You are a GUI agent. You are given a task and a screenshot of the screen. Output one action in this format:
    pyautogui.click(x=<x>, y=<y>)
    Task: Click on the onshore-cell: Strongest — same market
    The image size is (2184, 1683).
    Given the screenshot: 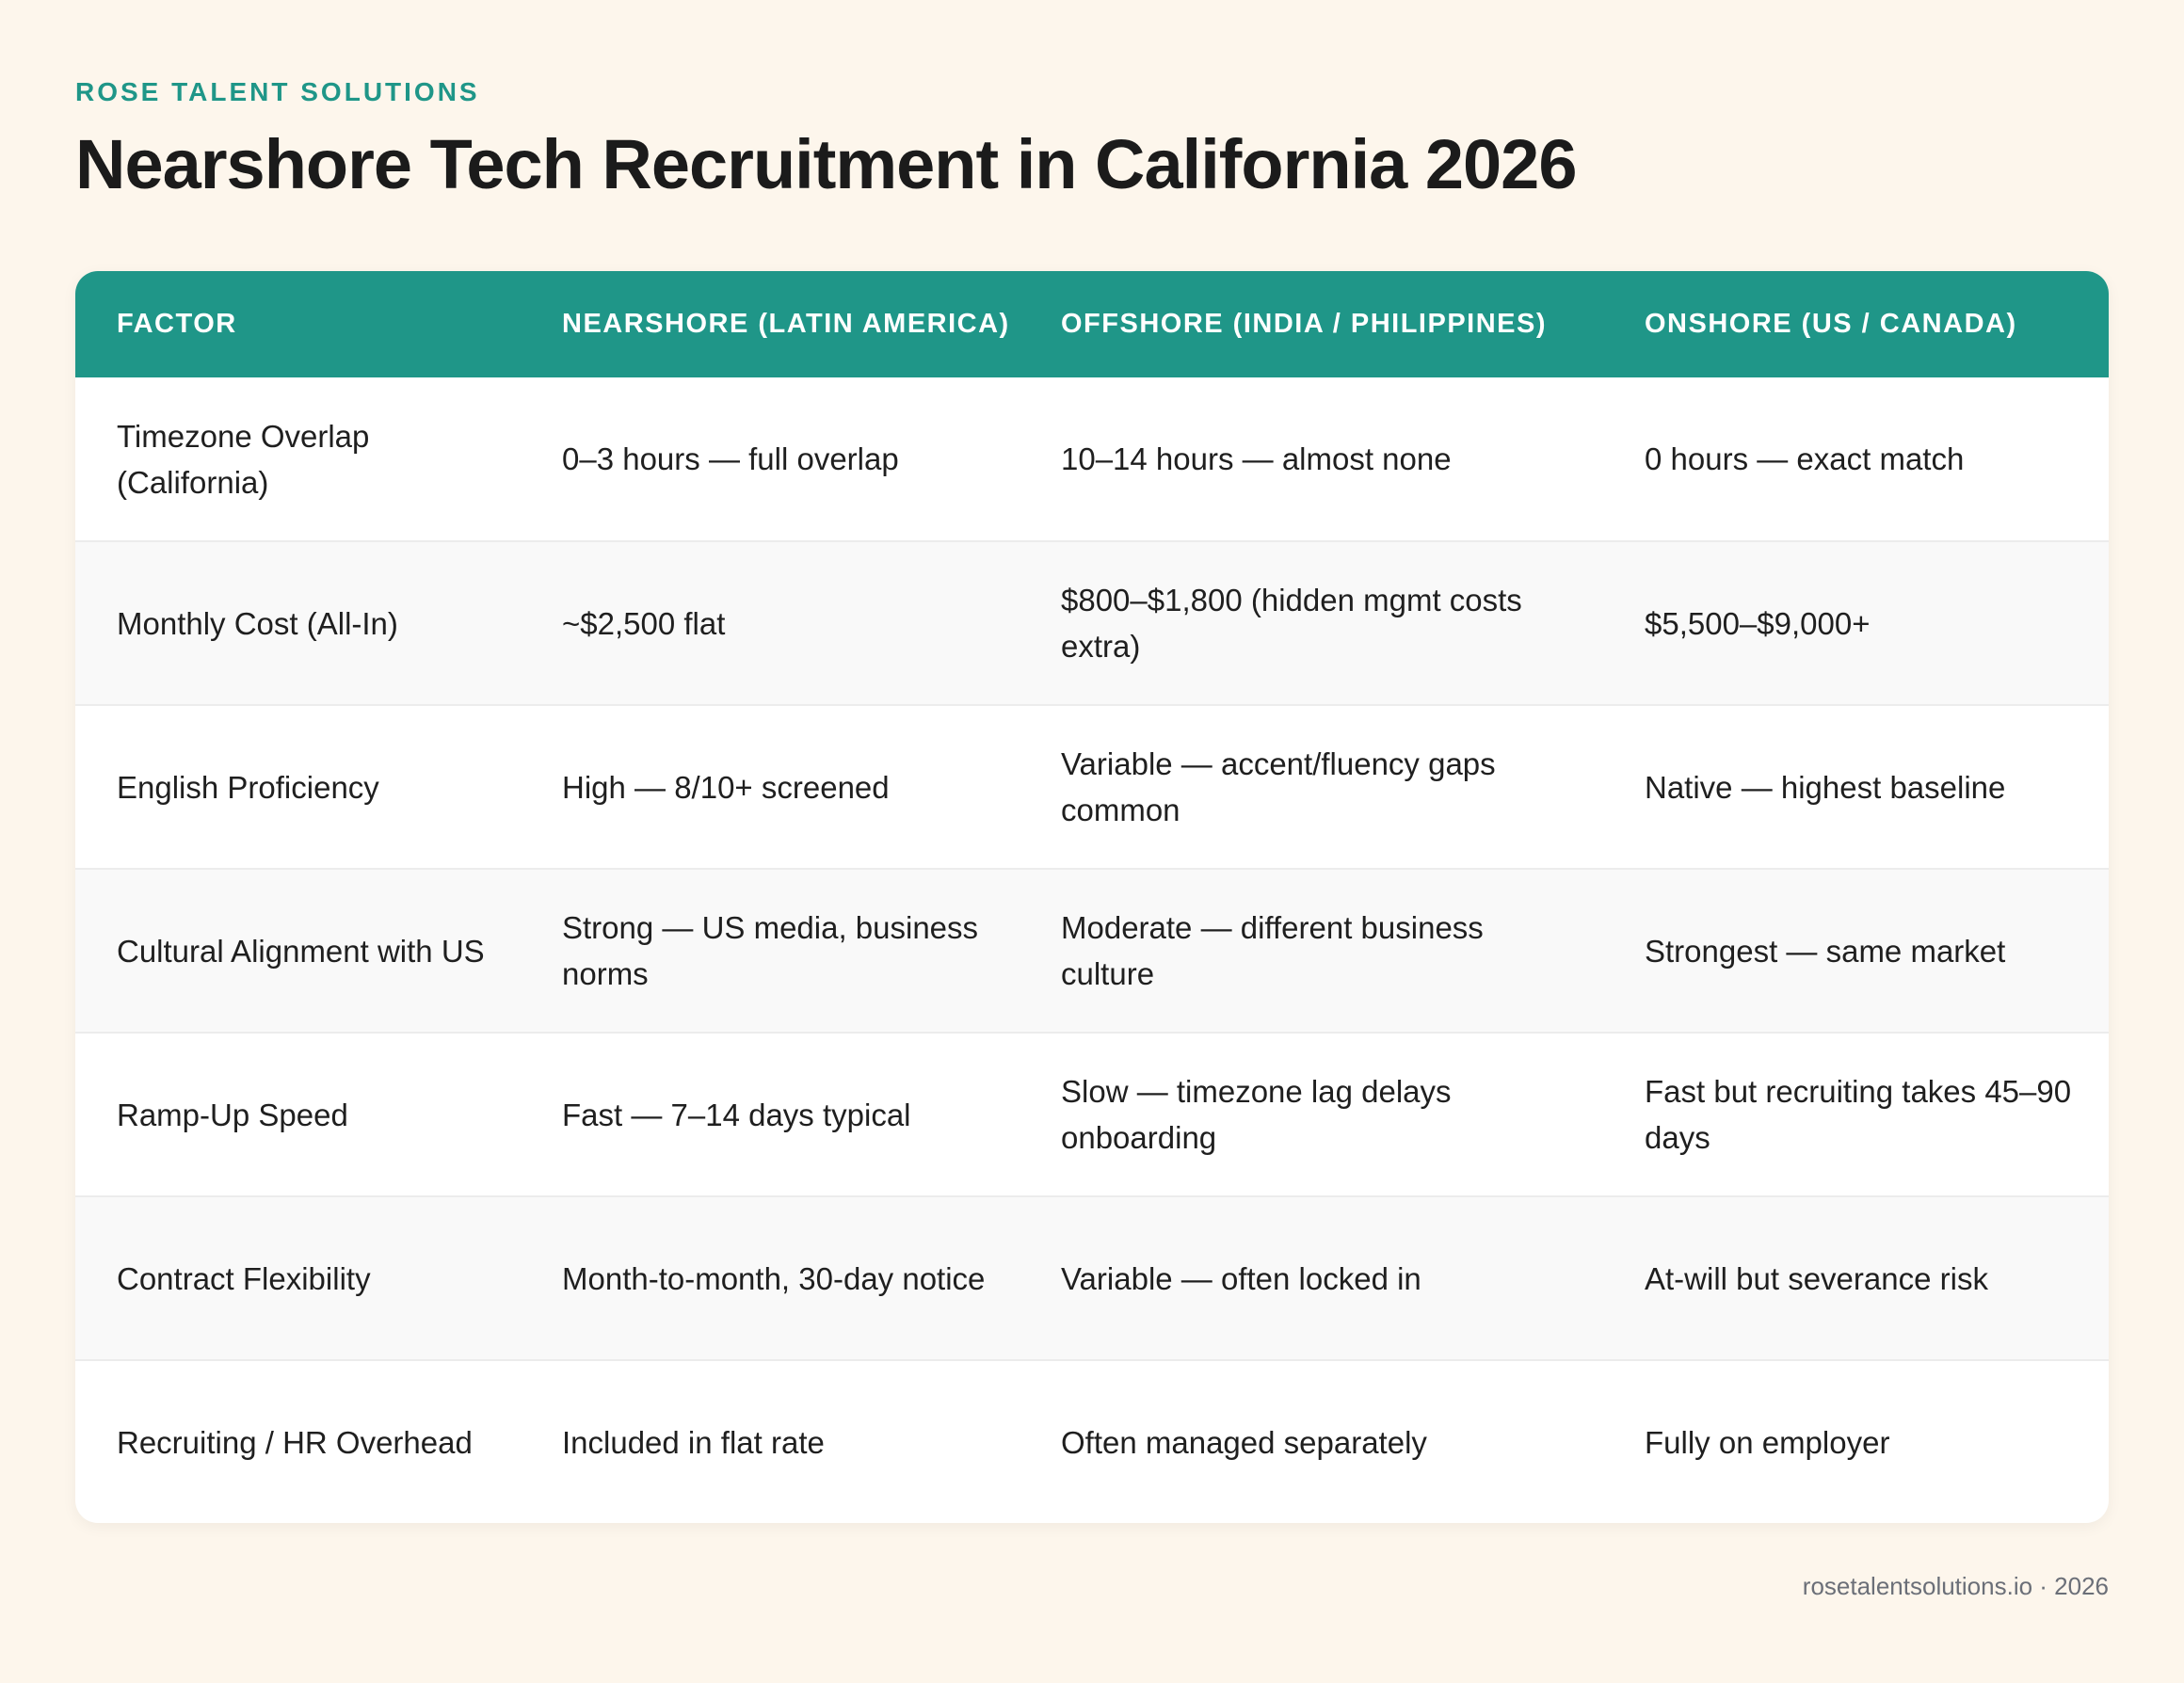 What is the action you would take?
    pyautogui.click(x=1825, y=951)
    